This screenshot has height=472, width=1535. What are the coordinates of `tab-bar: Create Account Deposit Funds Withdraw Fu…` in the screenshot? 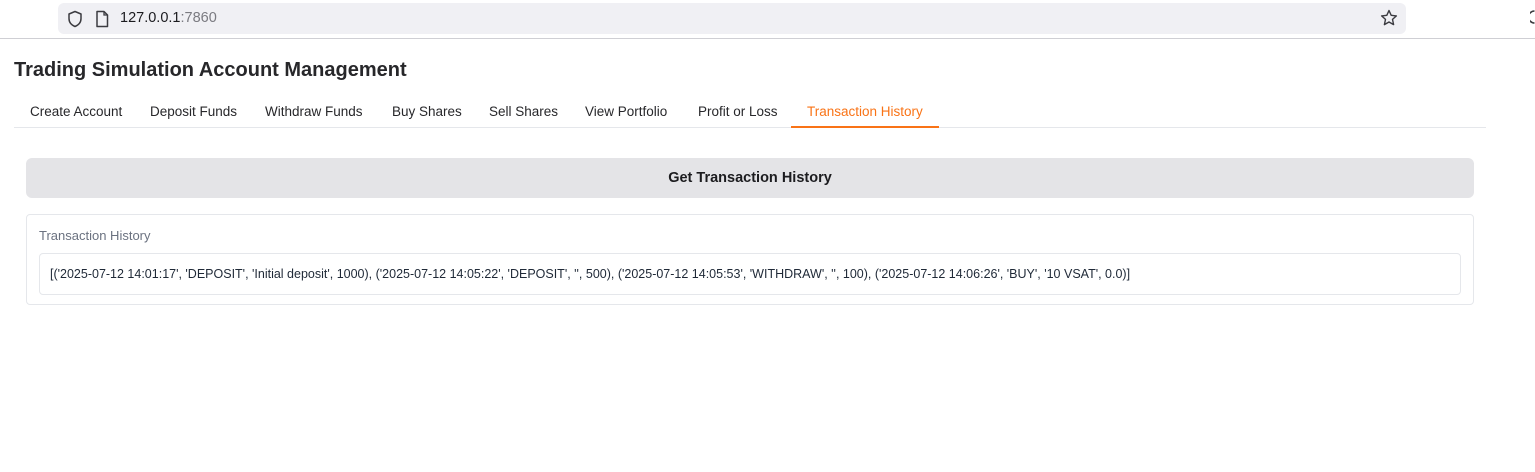 It's located at (750, 113).